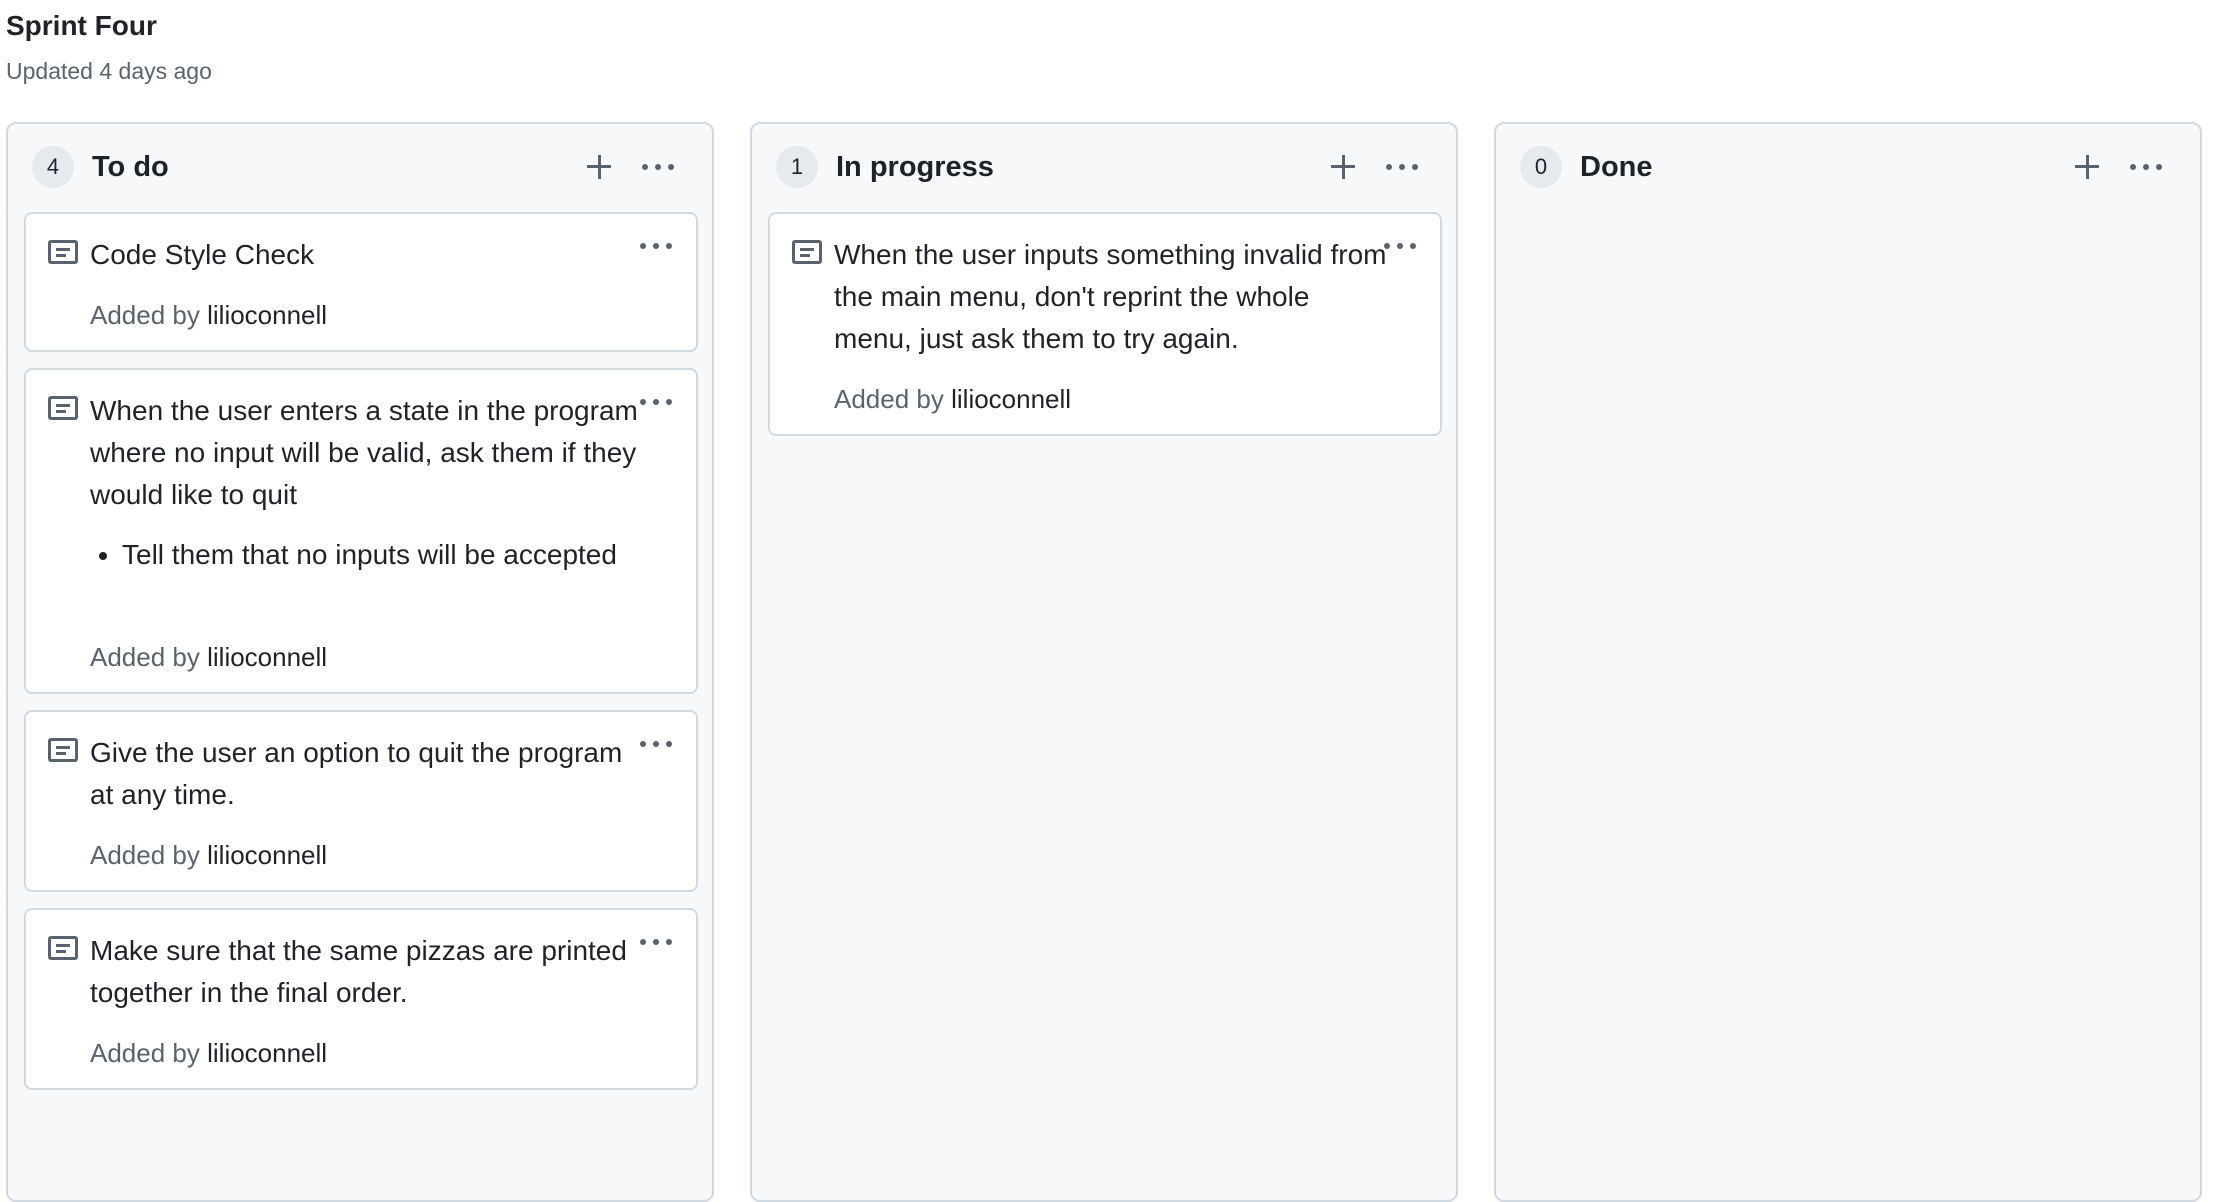 This screenshot has height=1202, width=2214. What do you see at coordinates (1848, 166) in the screenshot?
I see `column-header: 0 Done` at bounding box center [1848, 166].